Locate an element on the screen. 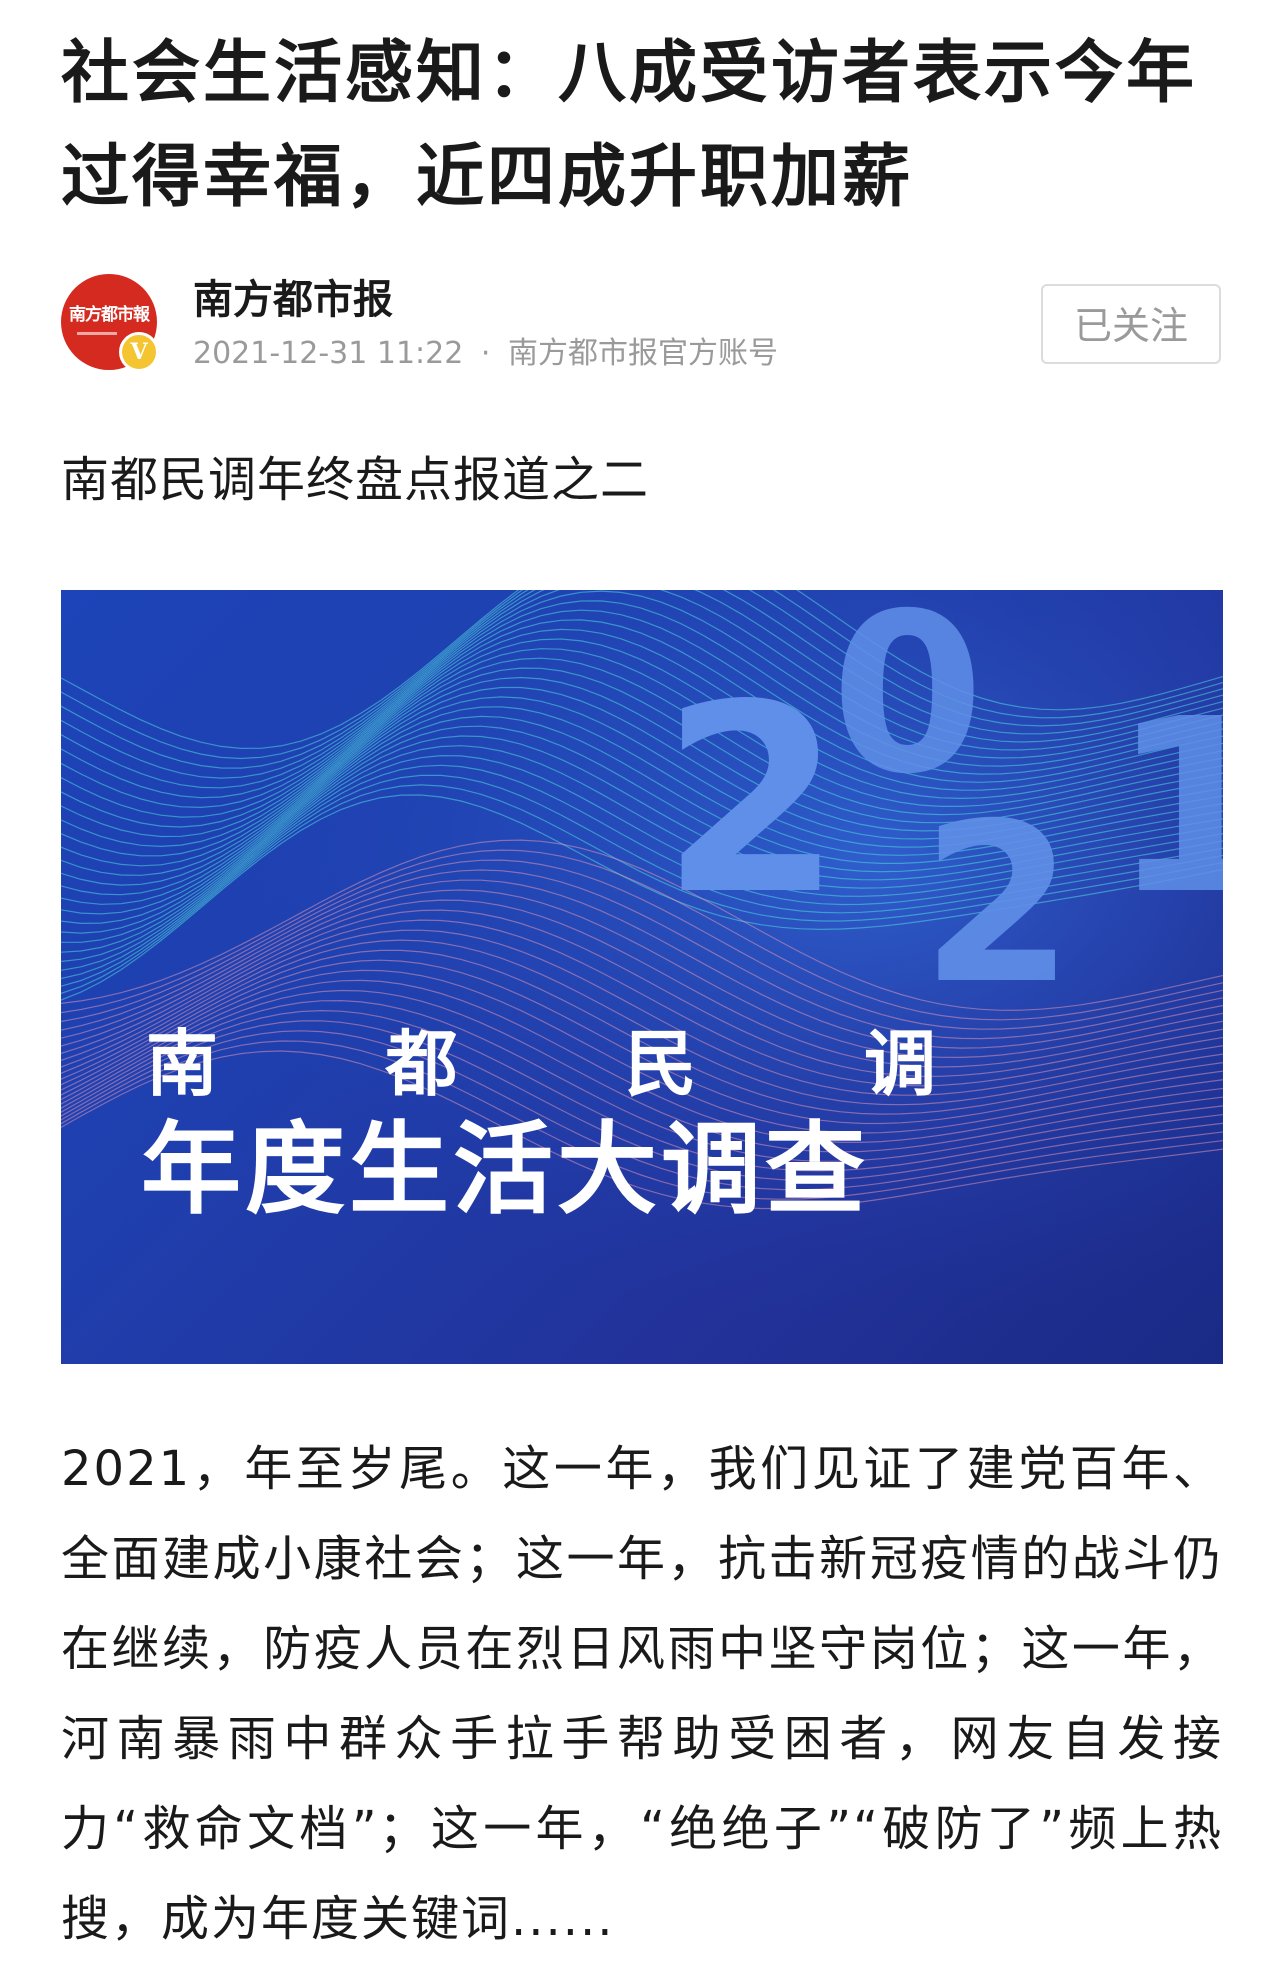 This screenshot has height=1964, width=1284. avatar: 南方都市報 V is located at coordinates (110, 323).